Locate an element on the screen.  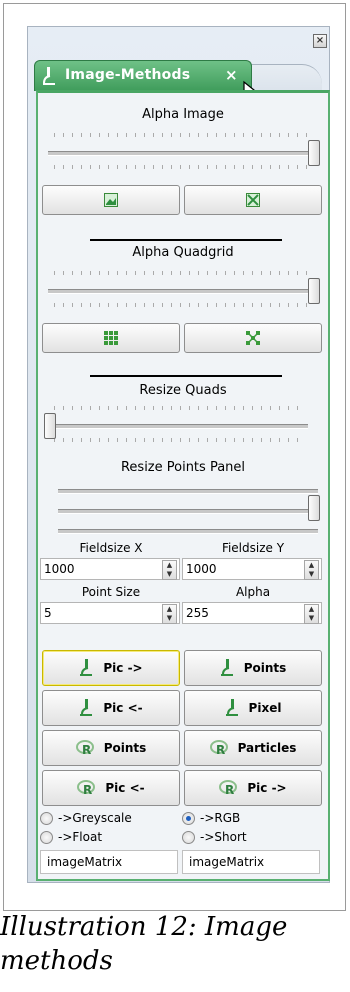
resize-points-panel-slider is located at coordinates (188, 510).